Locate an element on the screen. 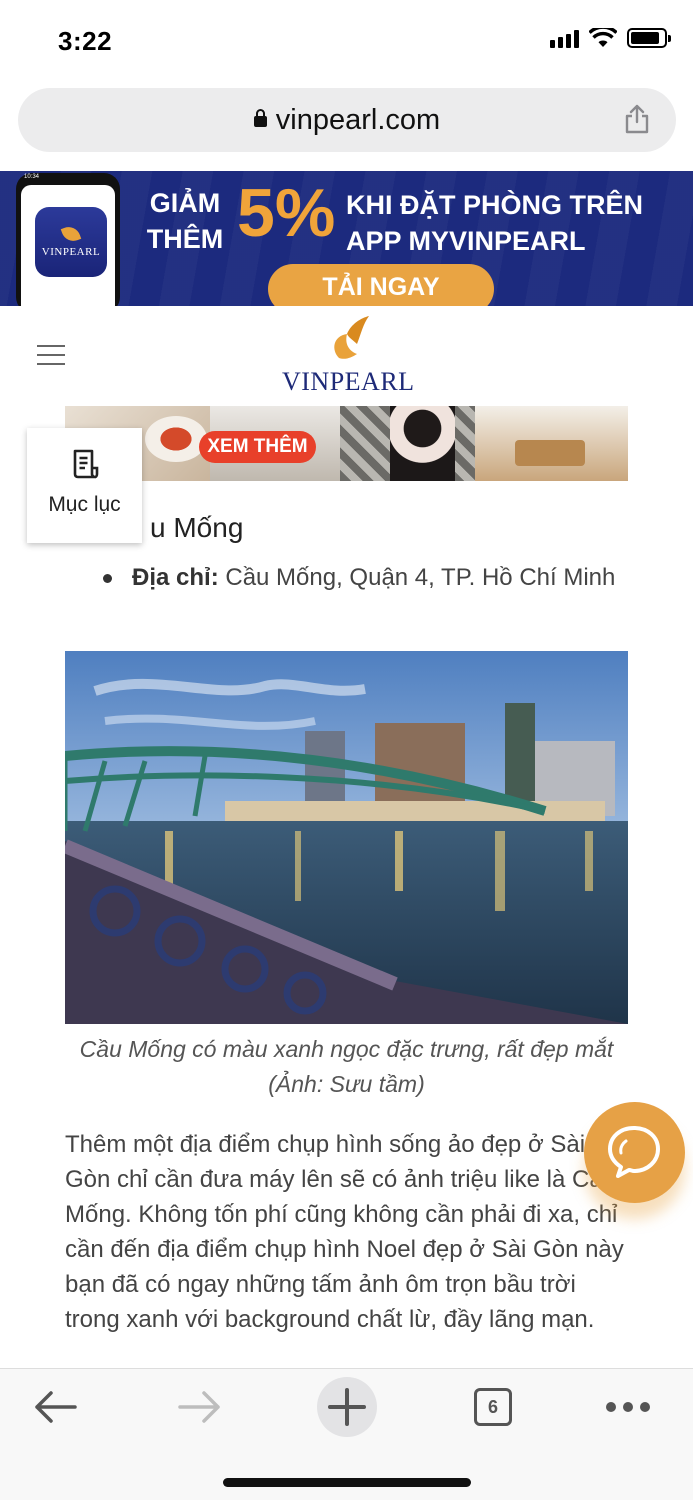 The height and width of the screenshot is (1500, 693). forward-arrow-icon is located at coordinates (199, 1407).